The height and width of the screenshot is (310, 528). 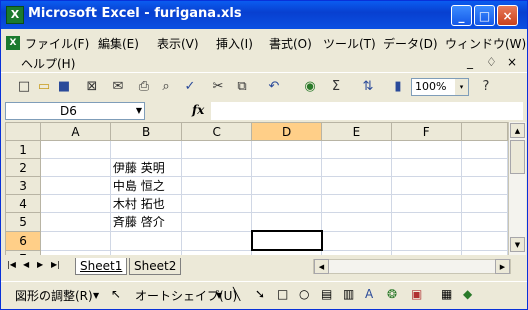 What do you see at coordinates (57, 43) in the screenshot?
I see `menu-file: ファイル(F)` at bounding box center [57, 43].